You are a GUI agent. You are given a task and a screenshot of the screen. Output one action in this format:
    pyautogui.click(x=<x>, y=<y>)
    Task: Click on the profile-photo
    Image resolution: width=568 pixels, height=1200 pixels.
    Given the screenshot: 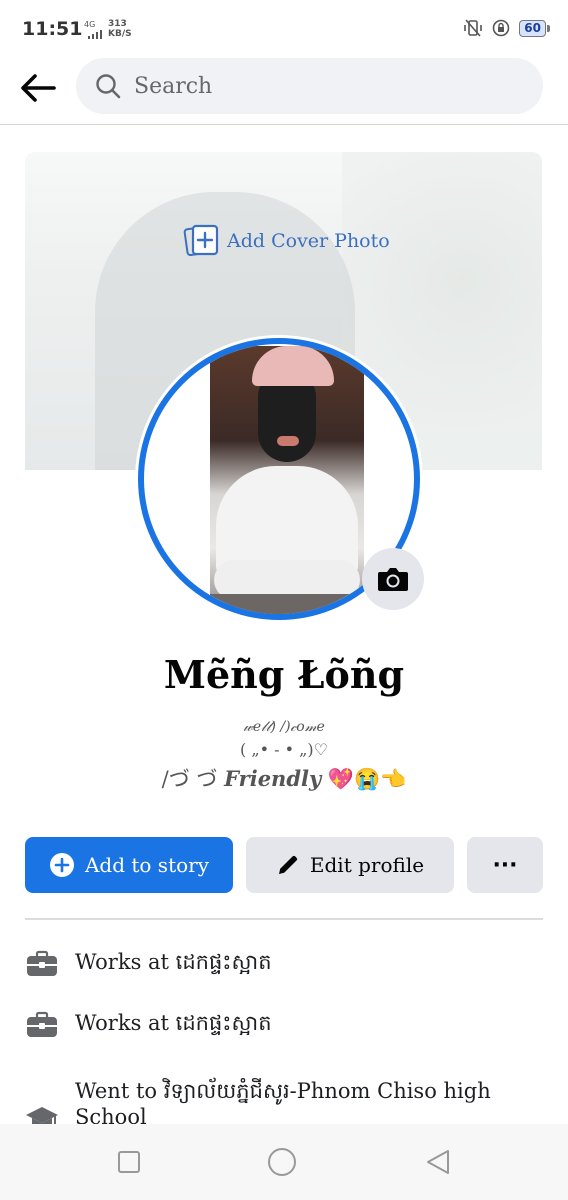 What is the action you would take?
    pyautogui.click(x=287, y=480)
    